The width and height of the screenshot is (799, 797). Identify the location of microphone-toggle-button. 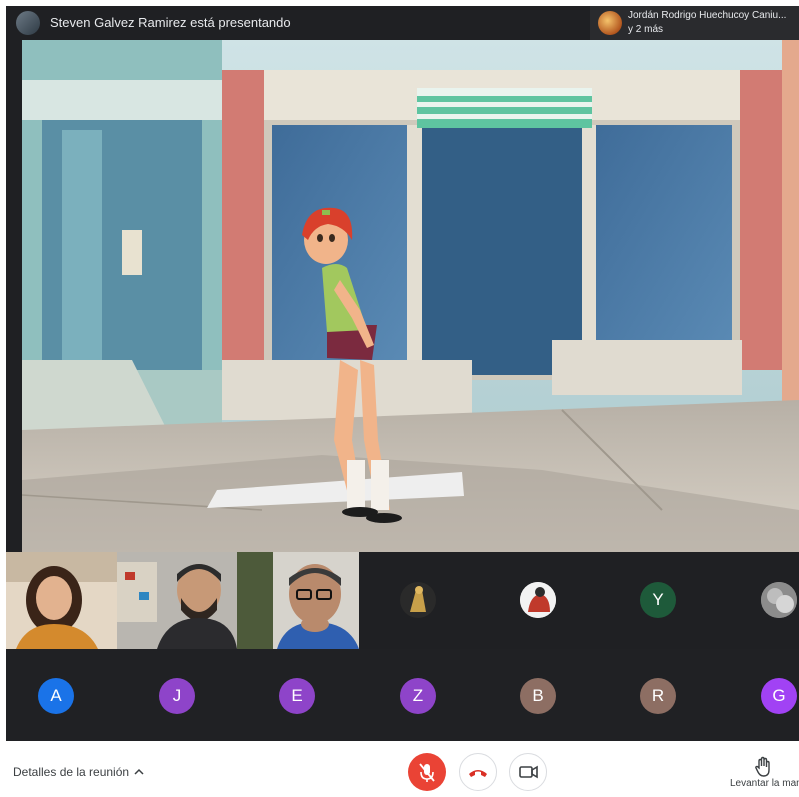
(427, 772).